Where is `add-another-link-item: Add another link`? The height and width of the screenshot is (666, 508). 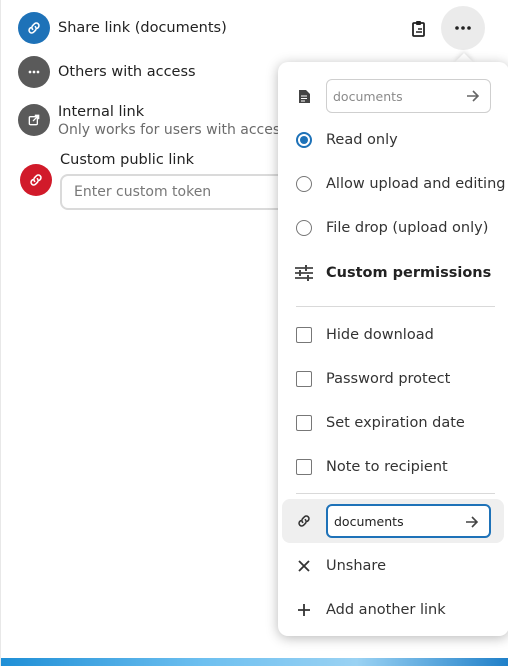
add-another-link-item: Add another link is located at coordinates (393, 610).